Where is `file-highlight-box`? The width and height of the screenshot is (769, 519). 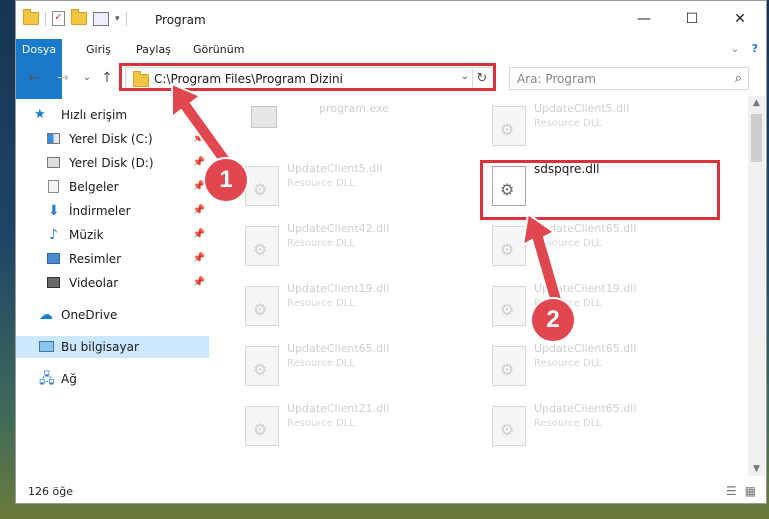
file-highlight-box is located at coordinates (600, 190).